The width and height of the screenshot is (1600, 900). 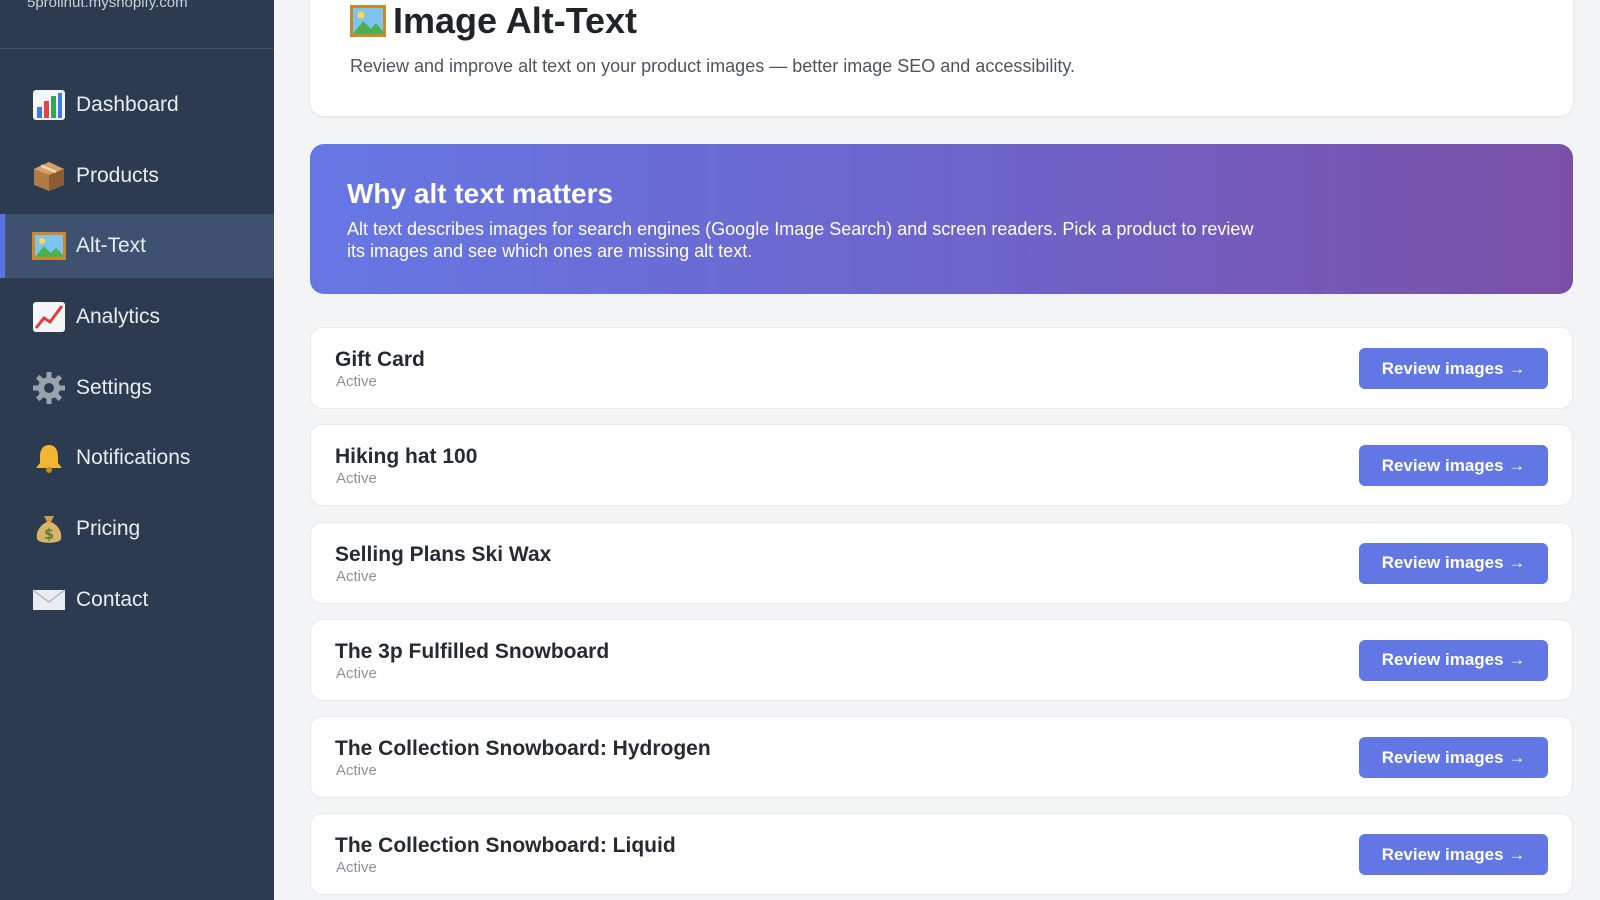 I want to click on sidebar-item-label: Pricing, so click(x=108, y=529).